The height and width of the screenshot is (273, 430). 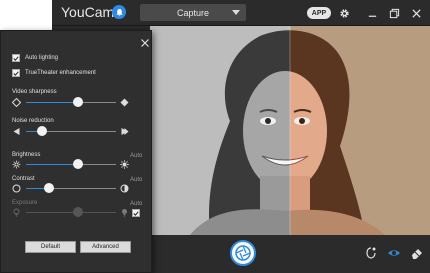 What do you see at coordinates (124, 212) in the screenshot?
I see `bulb-high-icon` at bounding box center [124, 212].